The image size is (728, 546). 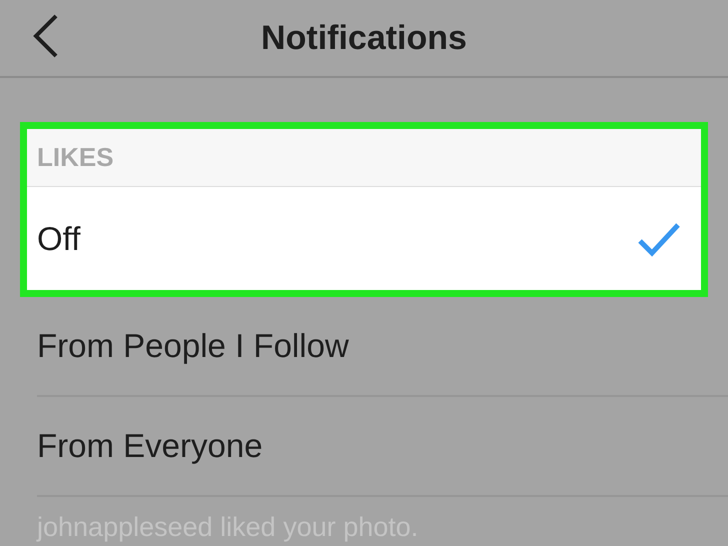 What do you see at coordinates (150, 446) in the screenshot?
I see `option-label: From Everyone` at bounding box center [150, 446].